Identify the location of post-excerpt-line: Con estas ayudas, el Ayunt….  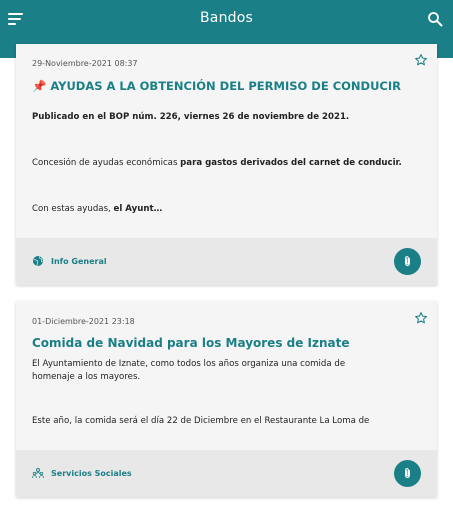
(97, 209).